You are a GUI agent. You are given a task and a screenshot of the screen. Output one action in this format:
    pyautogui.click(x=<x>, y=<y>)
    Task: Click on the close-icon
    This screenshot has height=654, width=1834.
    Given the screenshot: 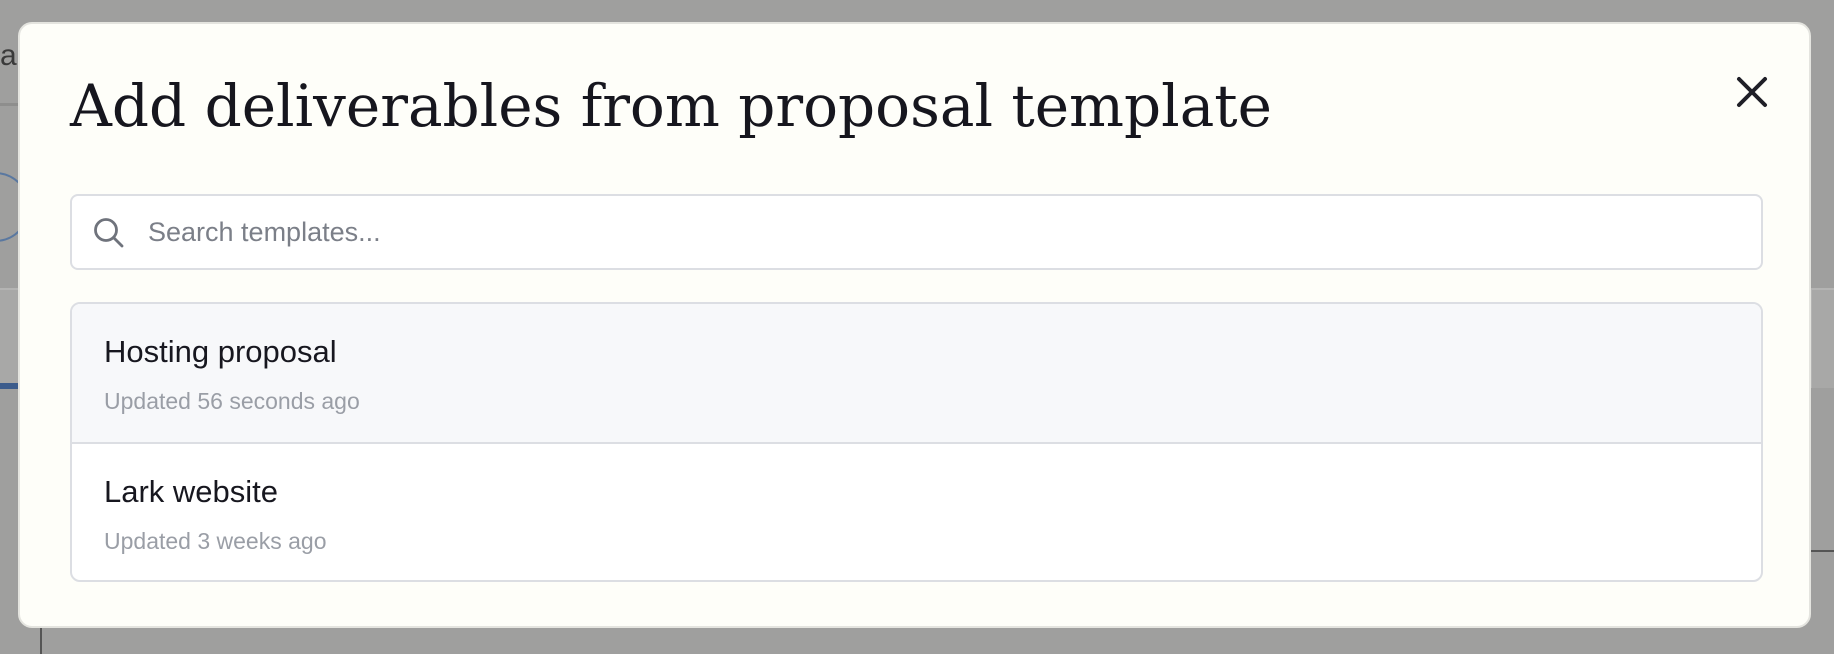 What is the action you would take?
    pyautogui.click(x=1752, y=92)
    